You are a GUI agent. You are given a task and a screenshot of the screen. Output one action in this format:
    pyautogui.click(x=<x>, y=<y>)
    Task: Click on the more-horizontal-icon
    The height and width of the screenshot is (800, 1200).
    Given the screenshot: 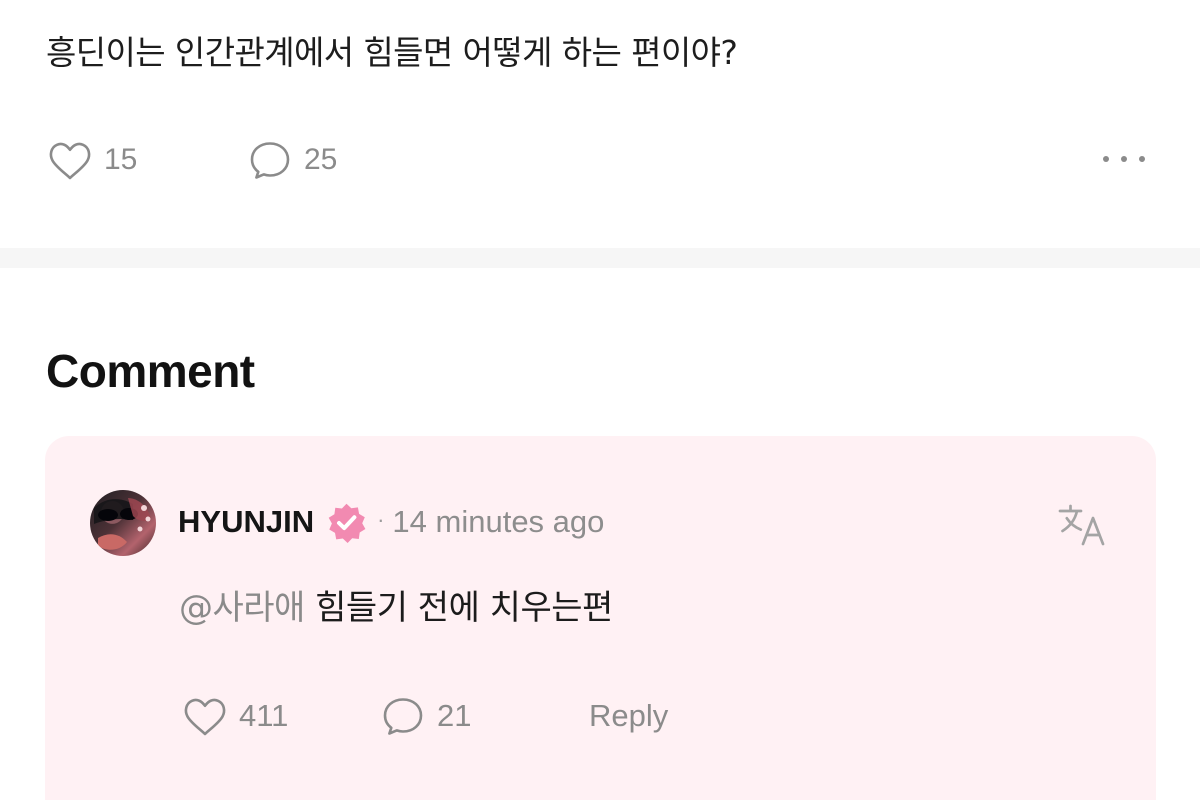 What is the action you would take?
    pyautogui.click(x=1124, y=159)
    